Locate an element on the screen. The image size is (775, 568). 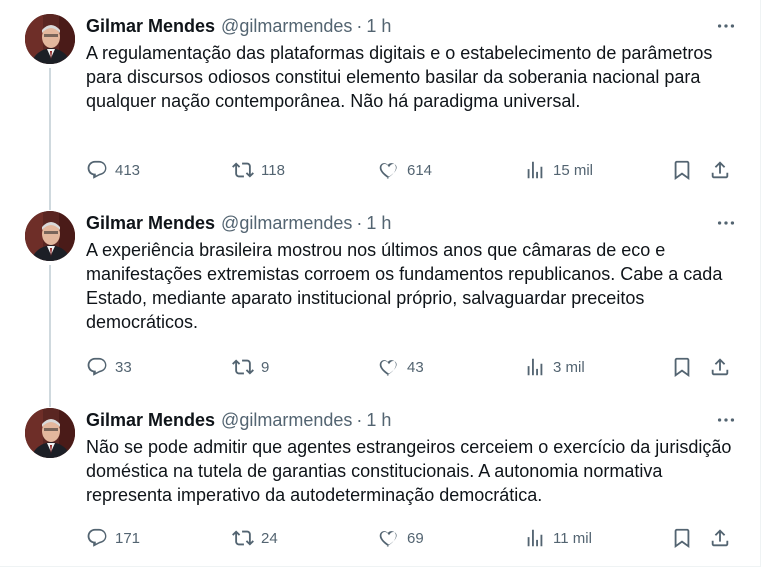
reply-count: 33 is located at coordinates (123, 367).